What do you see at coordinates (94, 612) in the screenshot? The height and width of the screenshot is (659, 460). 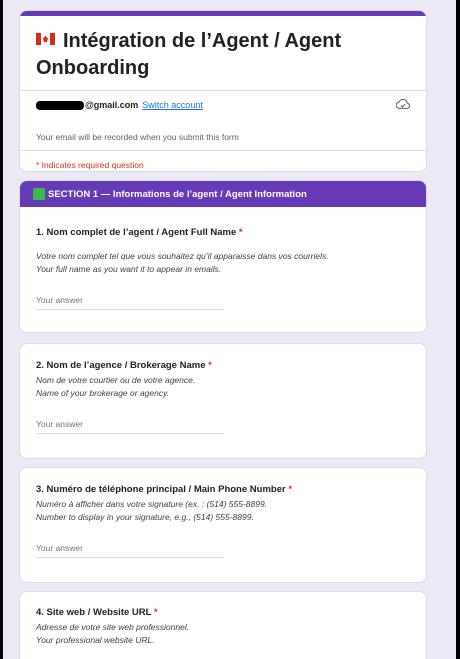 I see `question-title-text: 4. Site web / Website URL` at bounding box center [94, 612].